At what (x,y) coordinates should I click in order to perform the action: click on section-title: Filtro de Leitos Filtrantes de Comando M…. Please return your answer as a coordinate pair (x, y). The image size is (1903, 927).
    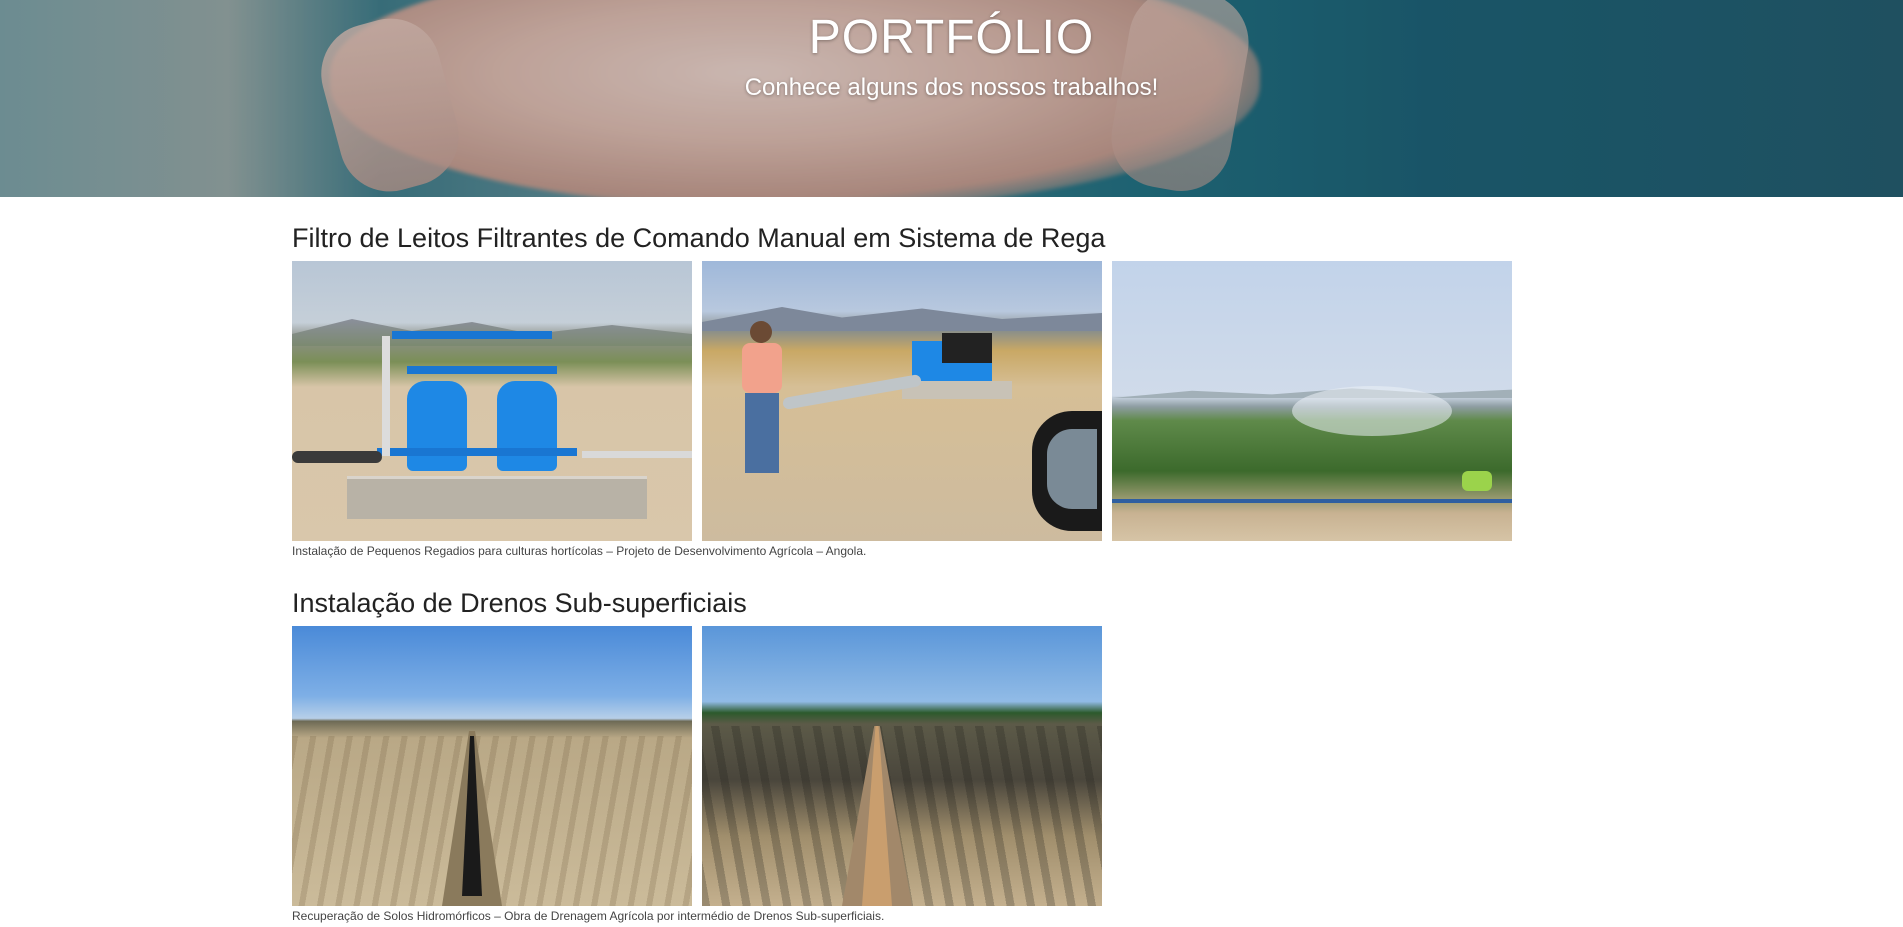
    Looking at the image, I should click on (699, 238).